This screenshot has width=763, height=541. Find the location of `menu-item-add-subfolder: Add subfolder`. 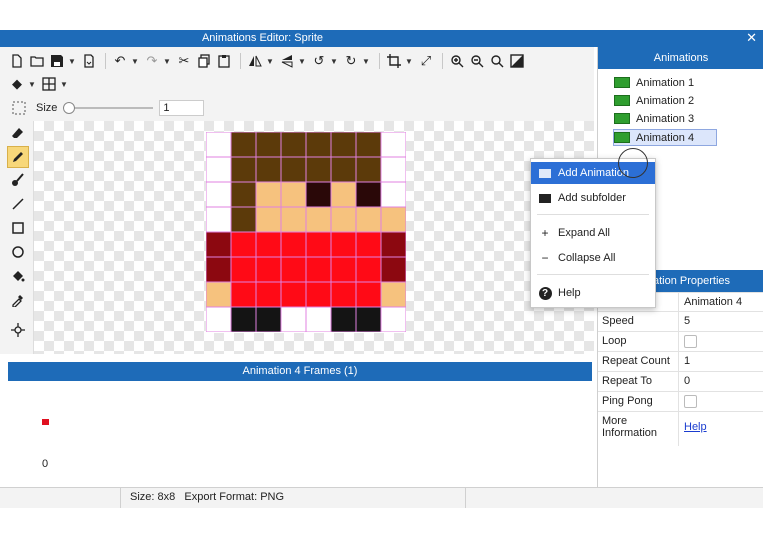

menu-item-add-subfolder: Add subfolder is located at coordinates (593, 198).